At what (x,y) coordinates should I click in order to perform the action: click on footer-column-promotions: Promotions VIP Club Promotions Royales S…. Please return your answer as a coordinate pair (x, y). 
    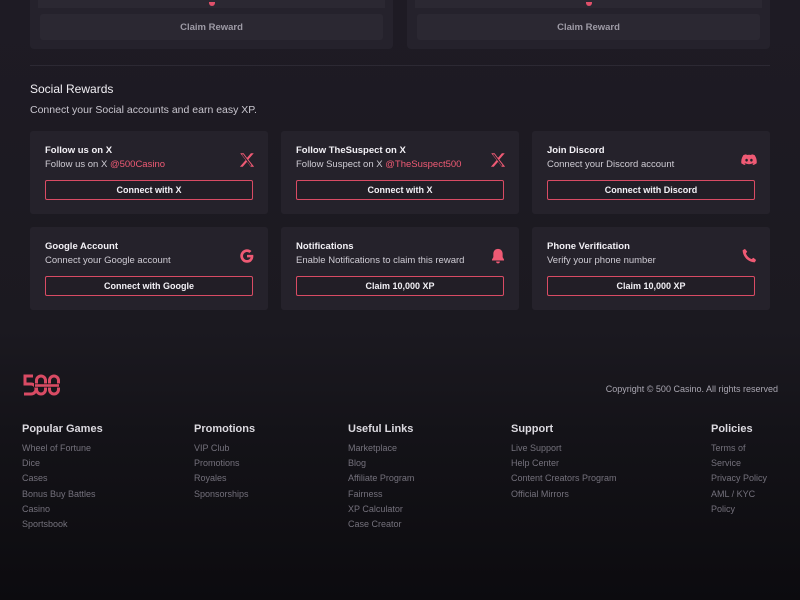
    Looking at the image, I should click on (224, 462).